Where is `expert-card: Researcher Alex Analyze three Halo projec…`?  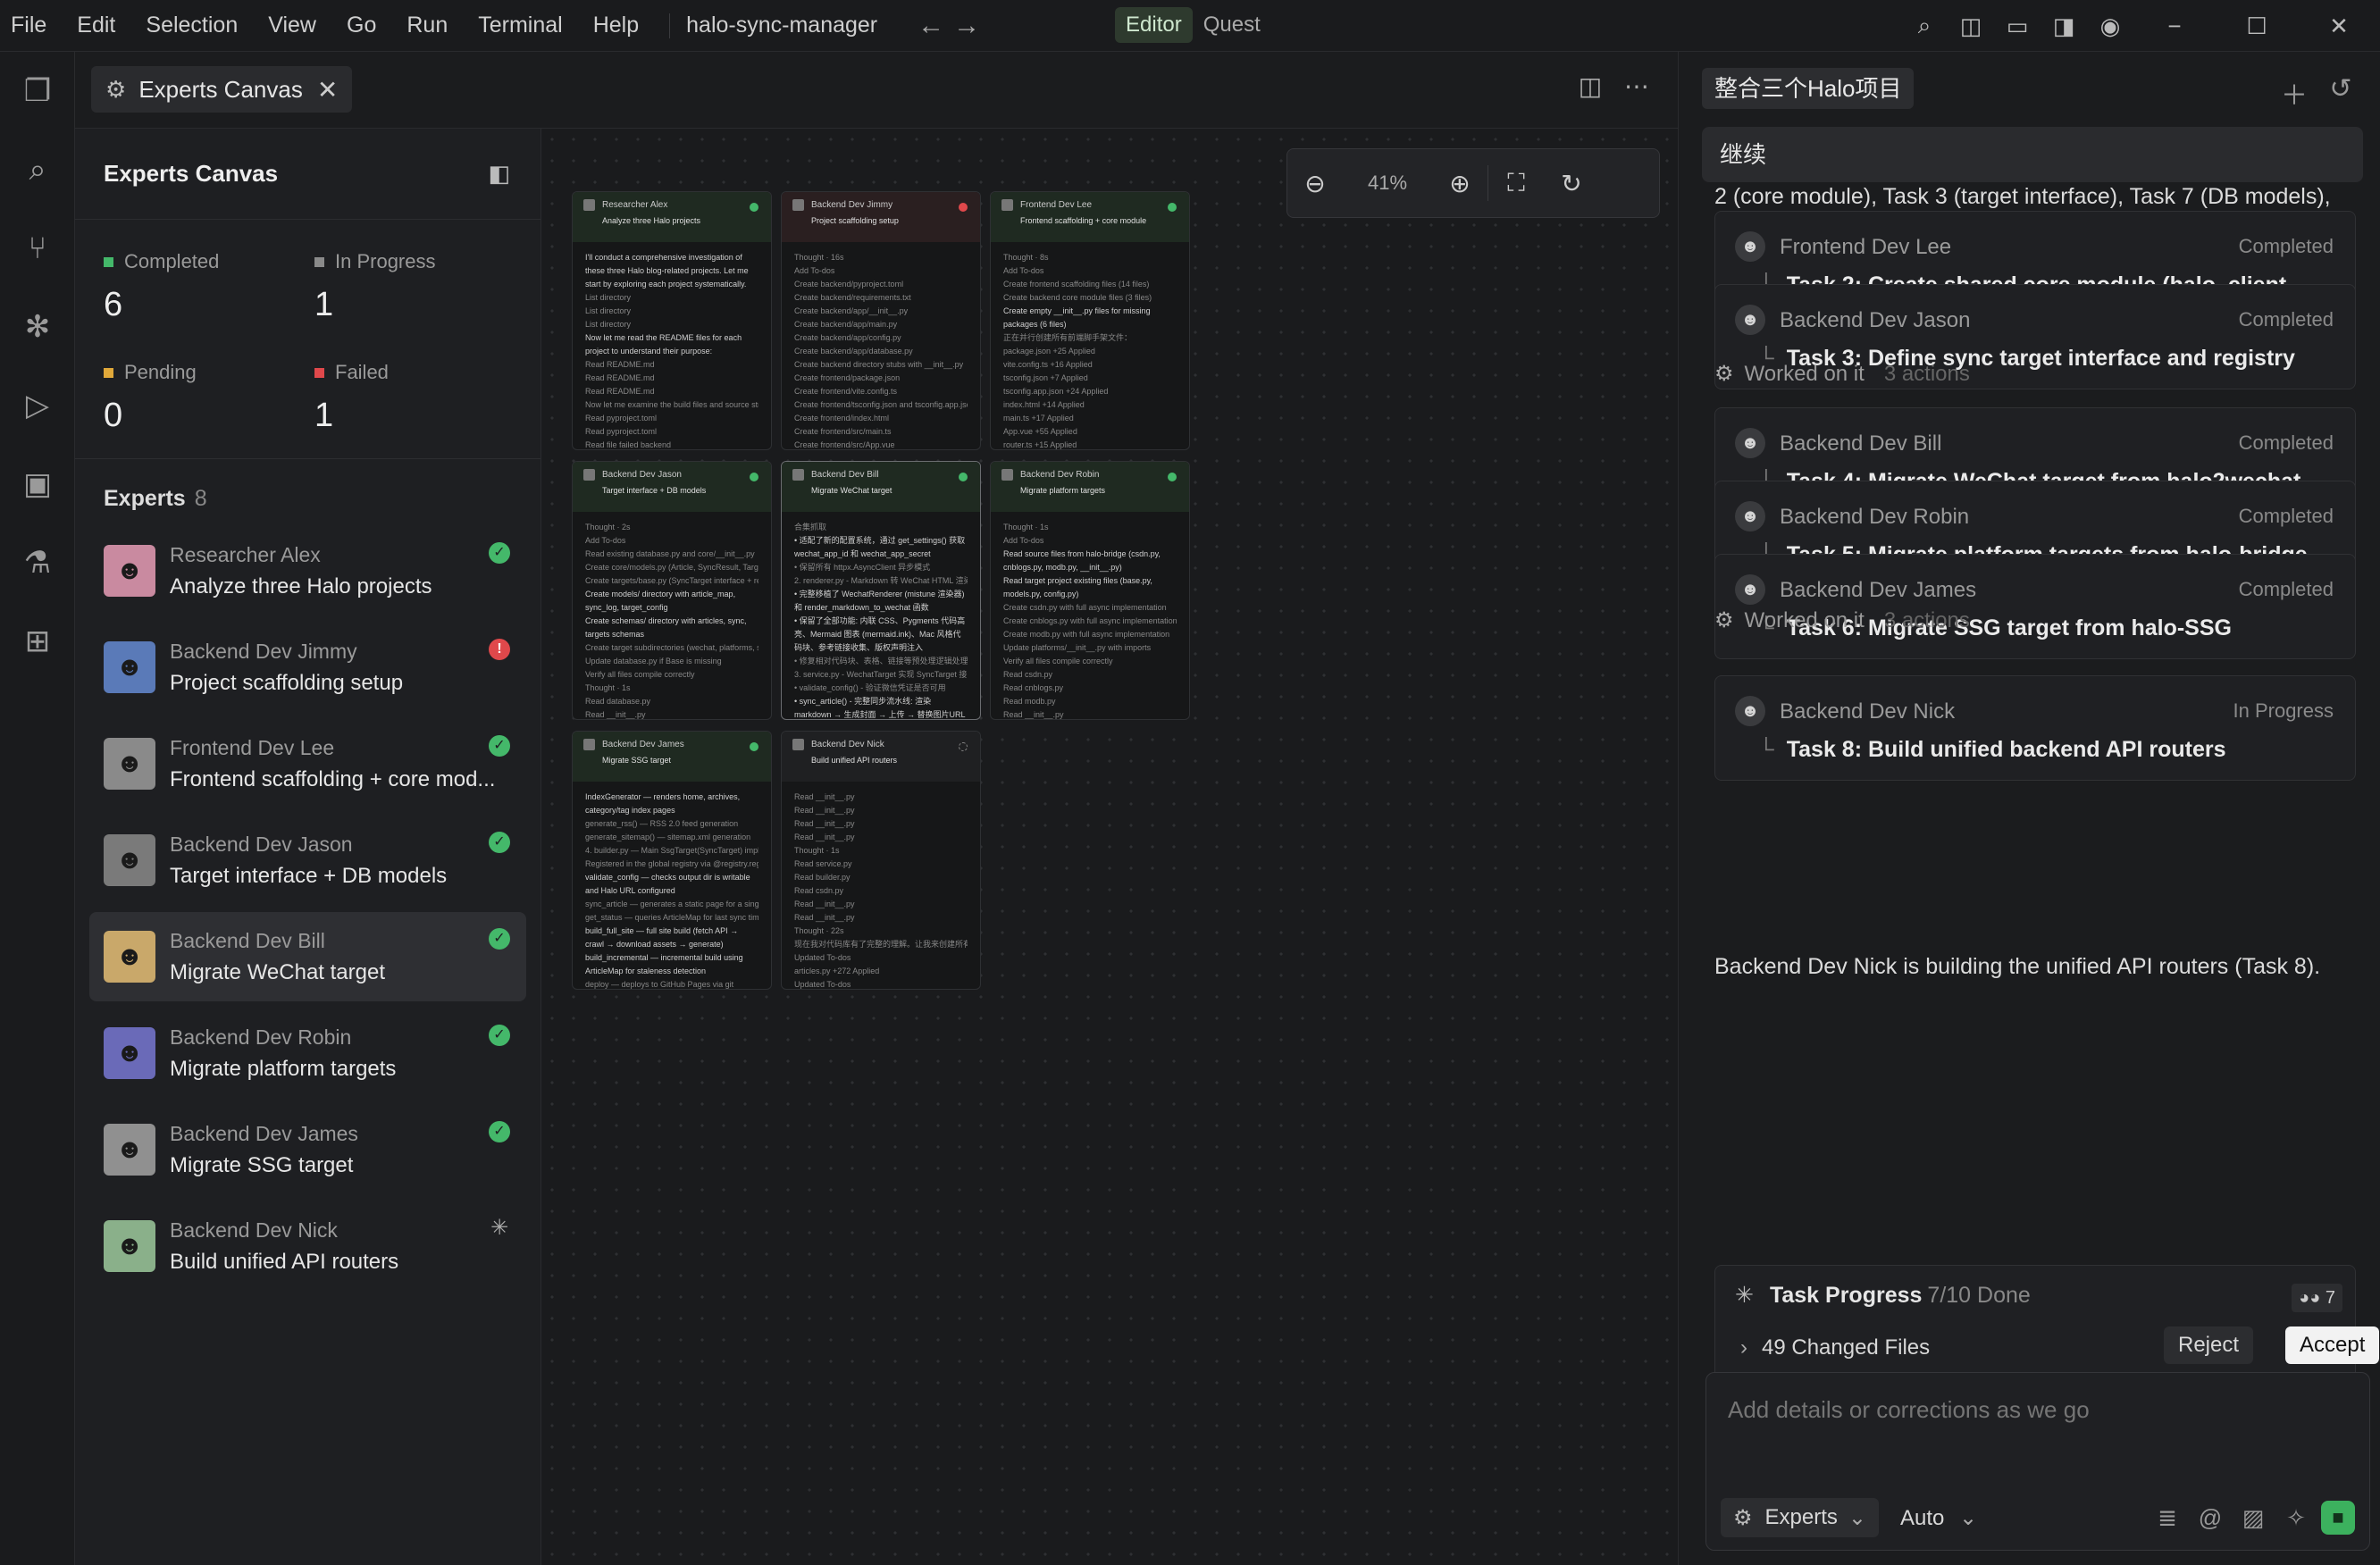
expert-card: Researcher Alex Analyze three Halo projec… is located at coordinates (672, 320).